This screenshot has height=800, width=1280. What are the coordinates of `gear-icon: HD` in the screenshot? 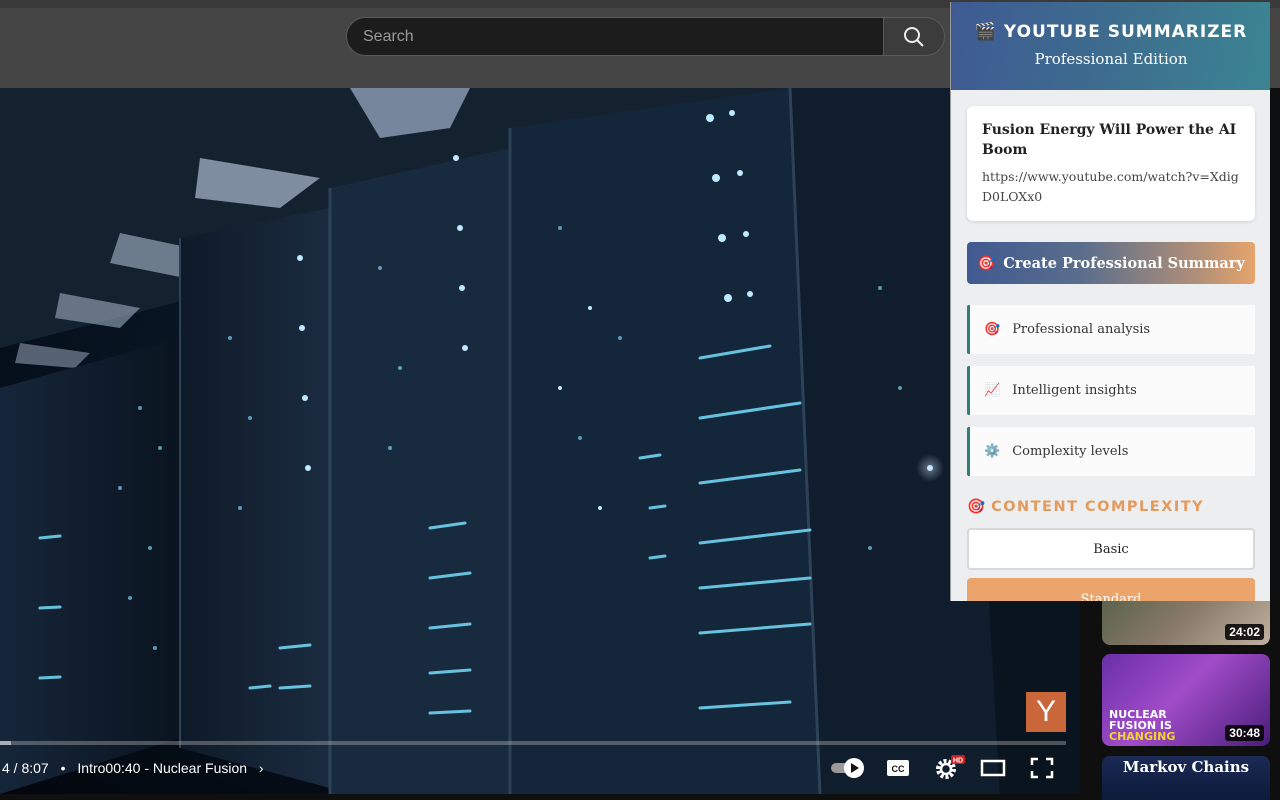 It's located at (950, 767).